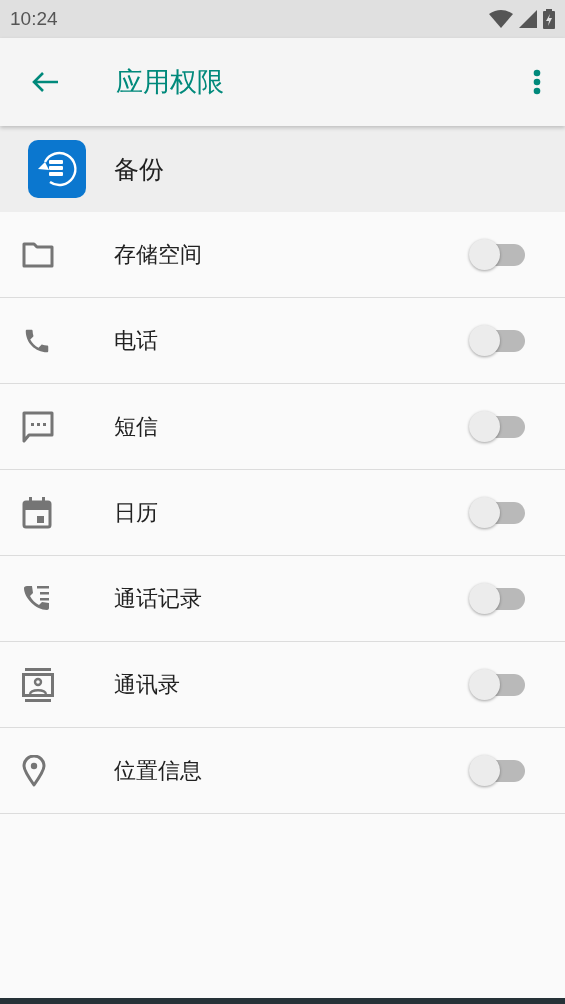 This screenshot has height=1004, width=565. I want to click on message-icon, so click(38, 426).